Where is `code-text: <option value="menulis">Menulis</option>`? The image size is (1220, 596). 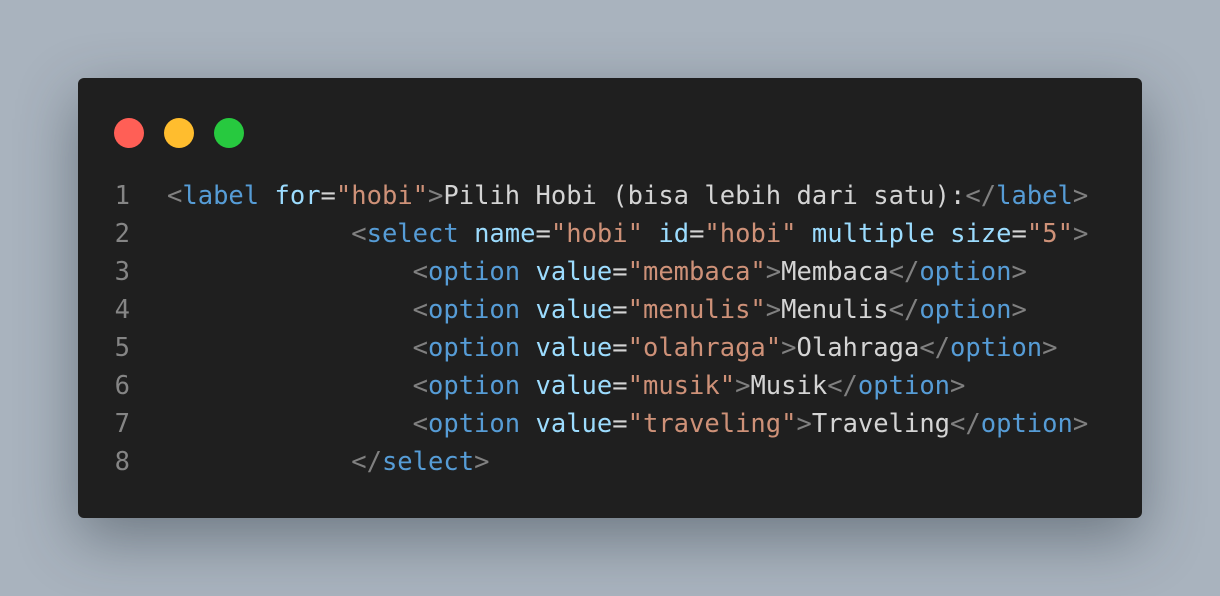 code-text: <option value="menulis">Menulis</option> is located at coordinates (597, 310).